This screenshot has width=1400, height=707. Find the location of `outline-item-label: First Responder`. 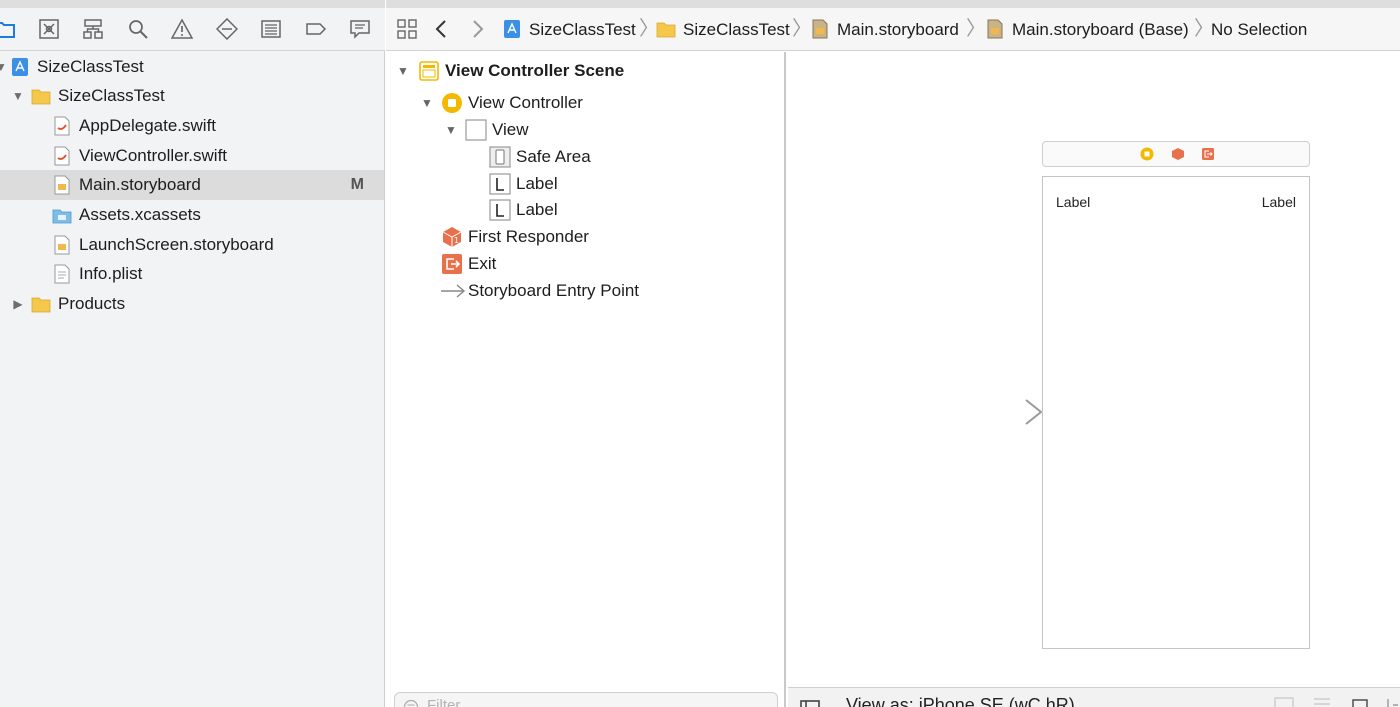

outline-item-label: First Responder is located at coordinates (528, 236).